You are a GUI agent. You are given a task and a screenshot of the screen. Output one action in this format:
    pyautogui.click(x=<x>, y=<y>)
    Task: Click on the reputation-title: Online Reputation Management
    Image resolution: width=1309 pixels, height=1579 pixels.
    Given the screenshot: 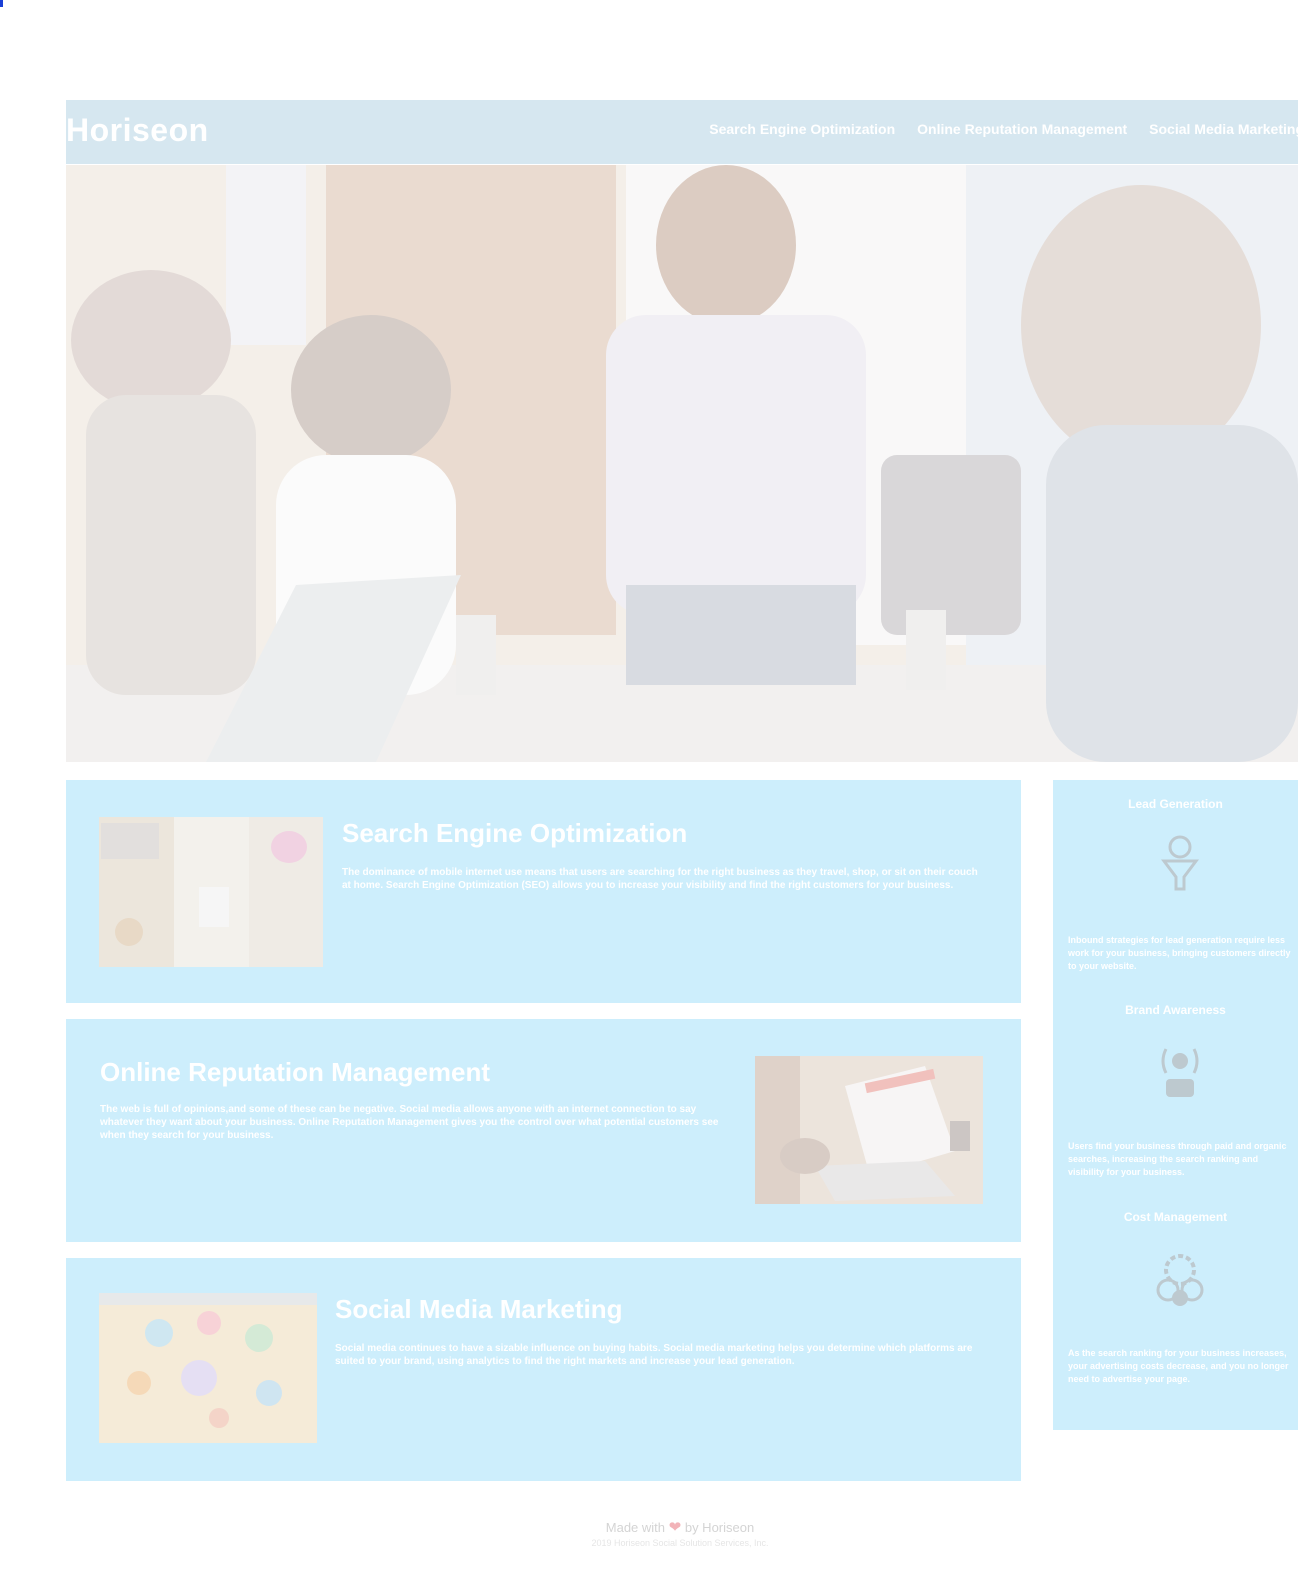 What is the action you would take?
    pyautogui.click(x=295, y=1072)
    